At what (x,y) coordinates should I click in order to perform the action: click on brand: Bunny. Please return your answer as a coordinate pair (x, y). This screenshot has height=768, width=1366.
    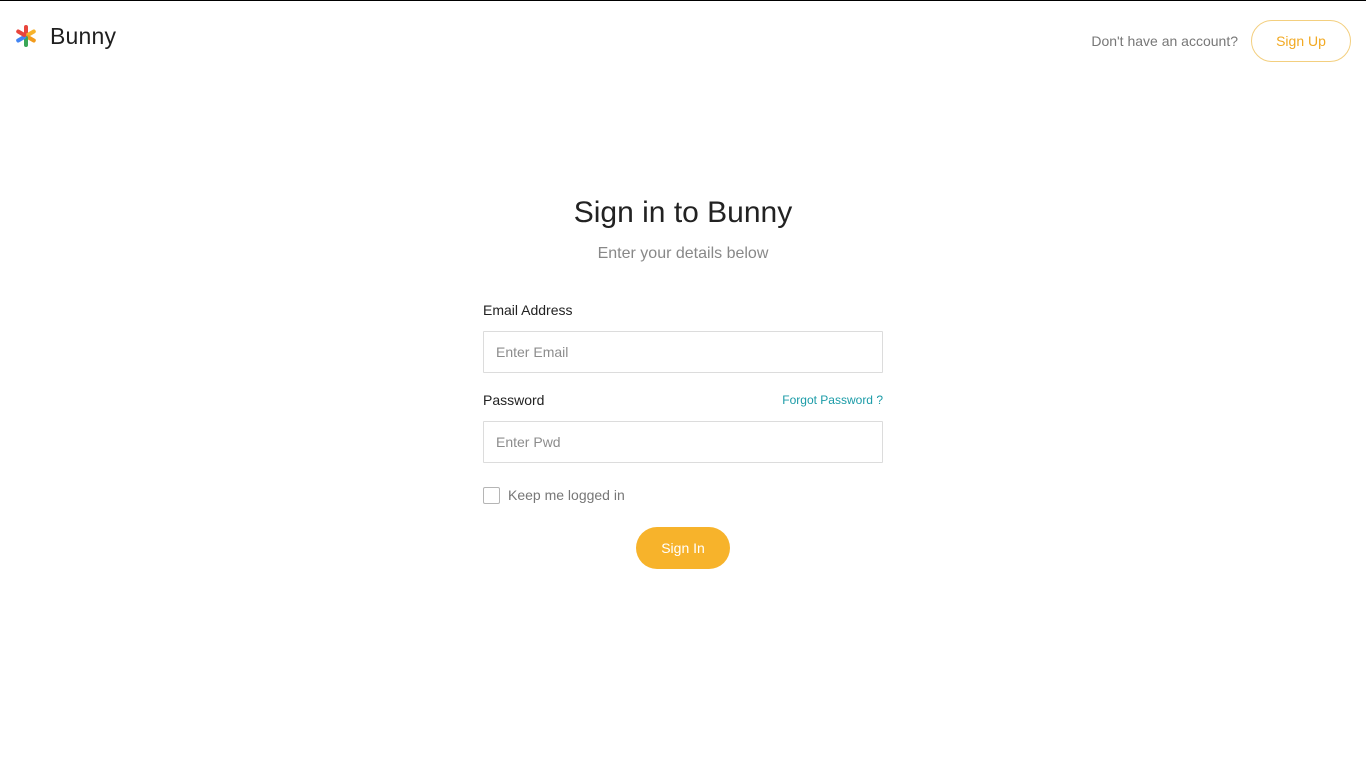
    Looking at the image, I should click on (65, 36).